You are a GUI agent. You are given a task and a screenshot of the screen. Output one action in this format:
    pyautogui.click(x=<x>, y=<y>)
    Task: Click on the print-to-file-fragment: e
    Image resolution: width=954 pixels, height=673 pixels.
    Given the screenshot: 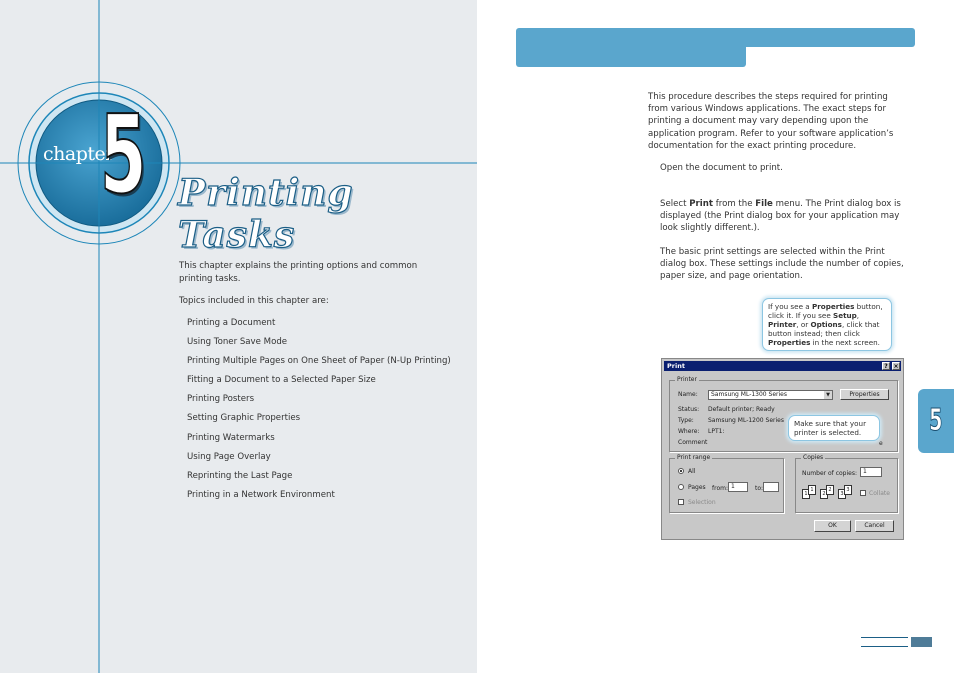 What is the action you would take?
    pyautogui.click(x=881, y=443)
    